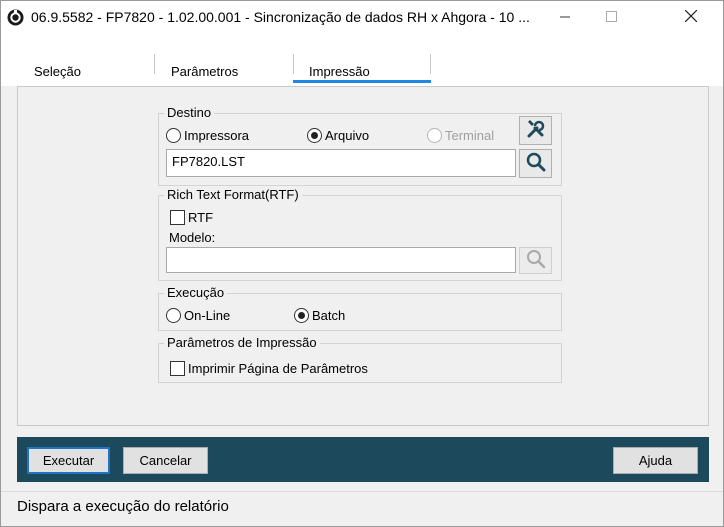  I want to click on radio-arquivo: Arquivo, so click(338, 135).